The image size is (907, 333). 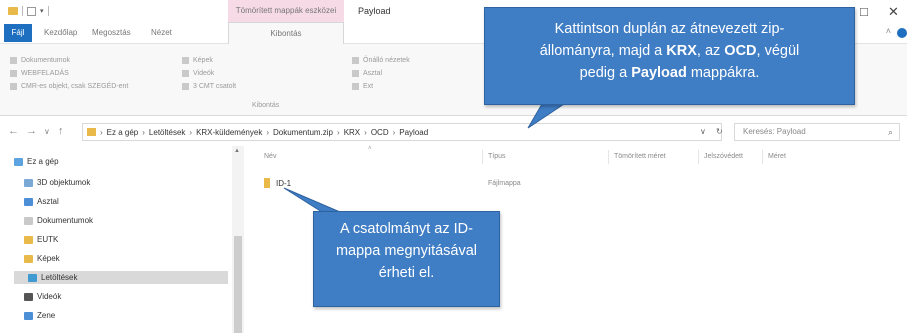 What do you see at coordinates (41, 201) in the screenshot?
I see `nav-item-desktop: Asztal` at bounding box center [41, 201].